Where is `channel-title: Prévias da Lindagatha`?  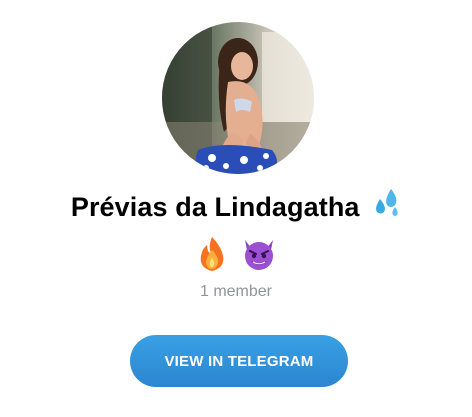
channel-title: Prévias da Lindagatha is located at coordinates (215, 207).